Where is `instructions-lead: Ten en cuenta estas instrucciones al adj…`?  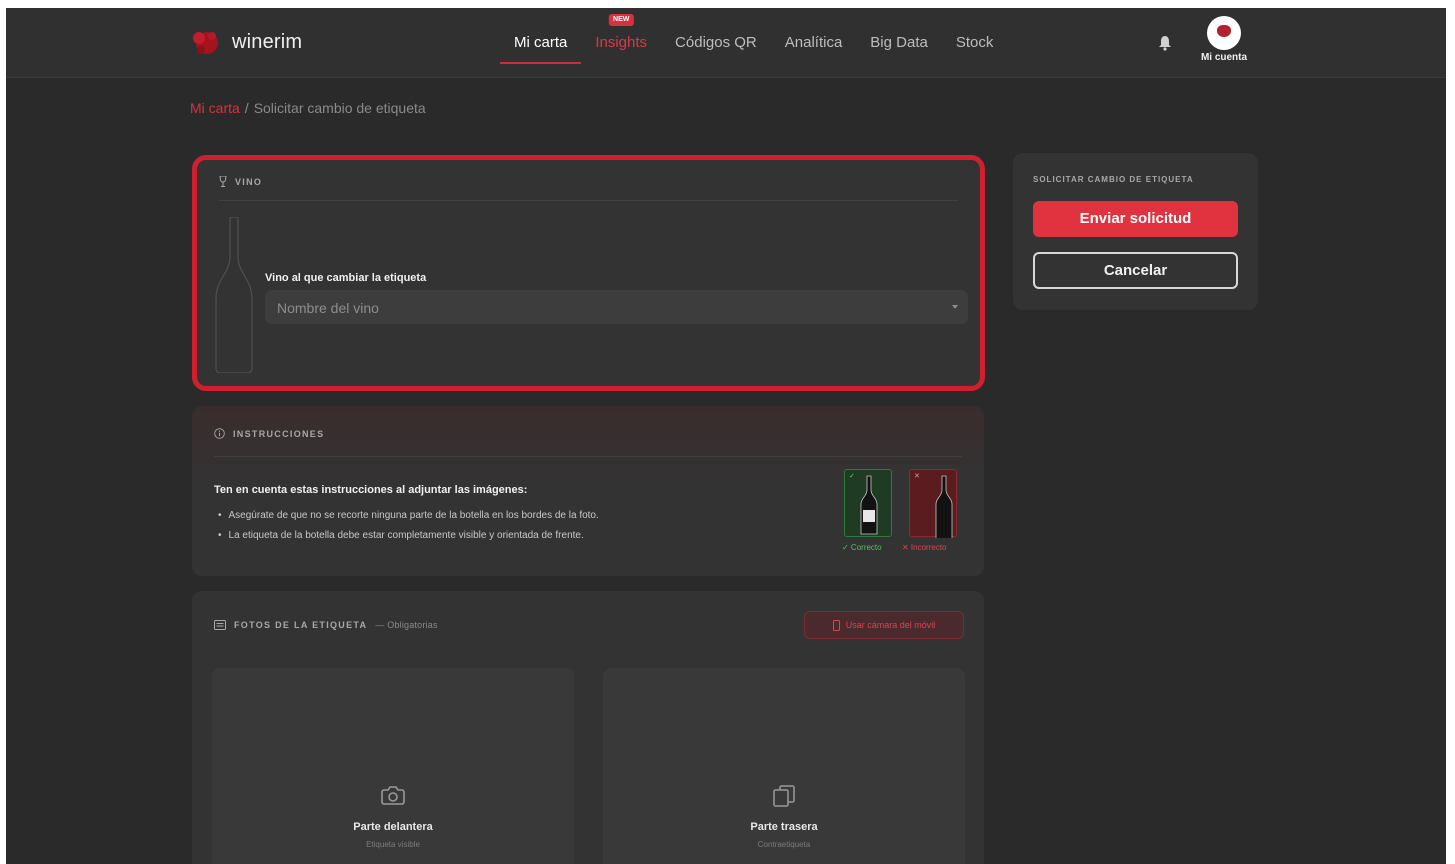
instructions-lead: Ten en cuenta estas instrucciones al adj… is located at coordinates (371, 490).